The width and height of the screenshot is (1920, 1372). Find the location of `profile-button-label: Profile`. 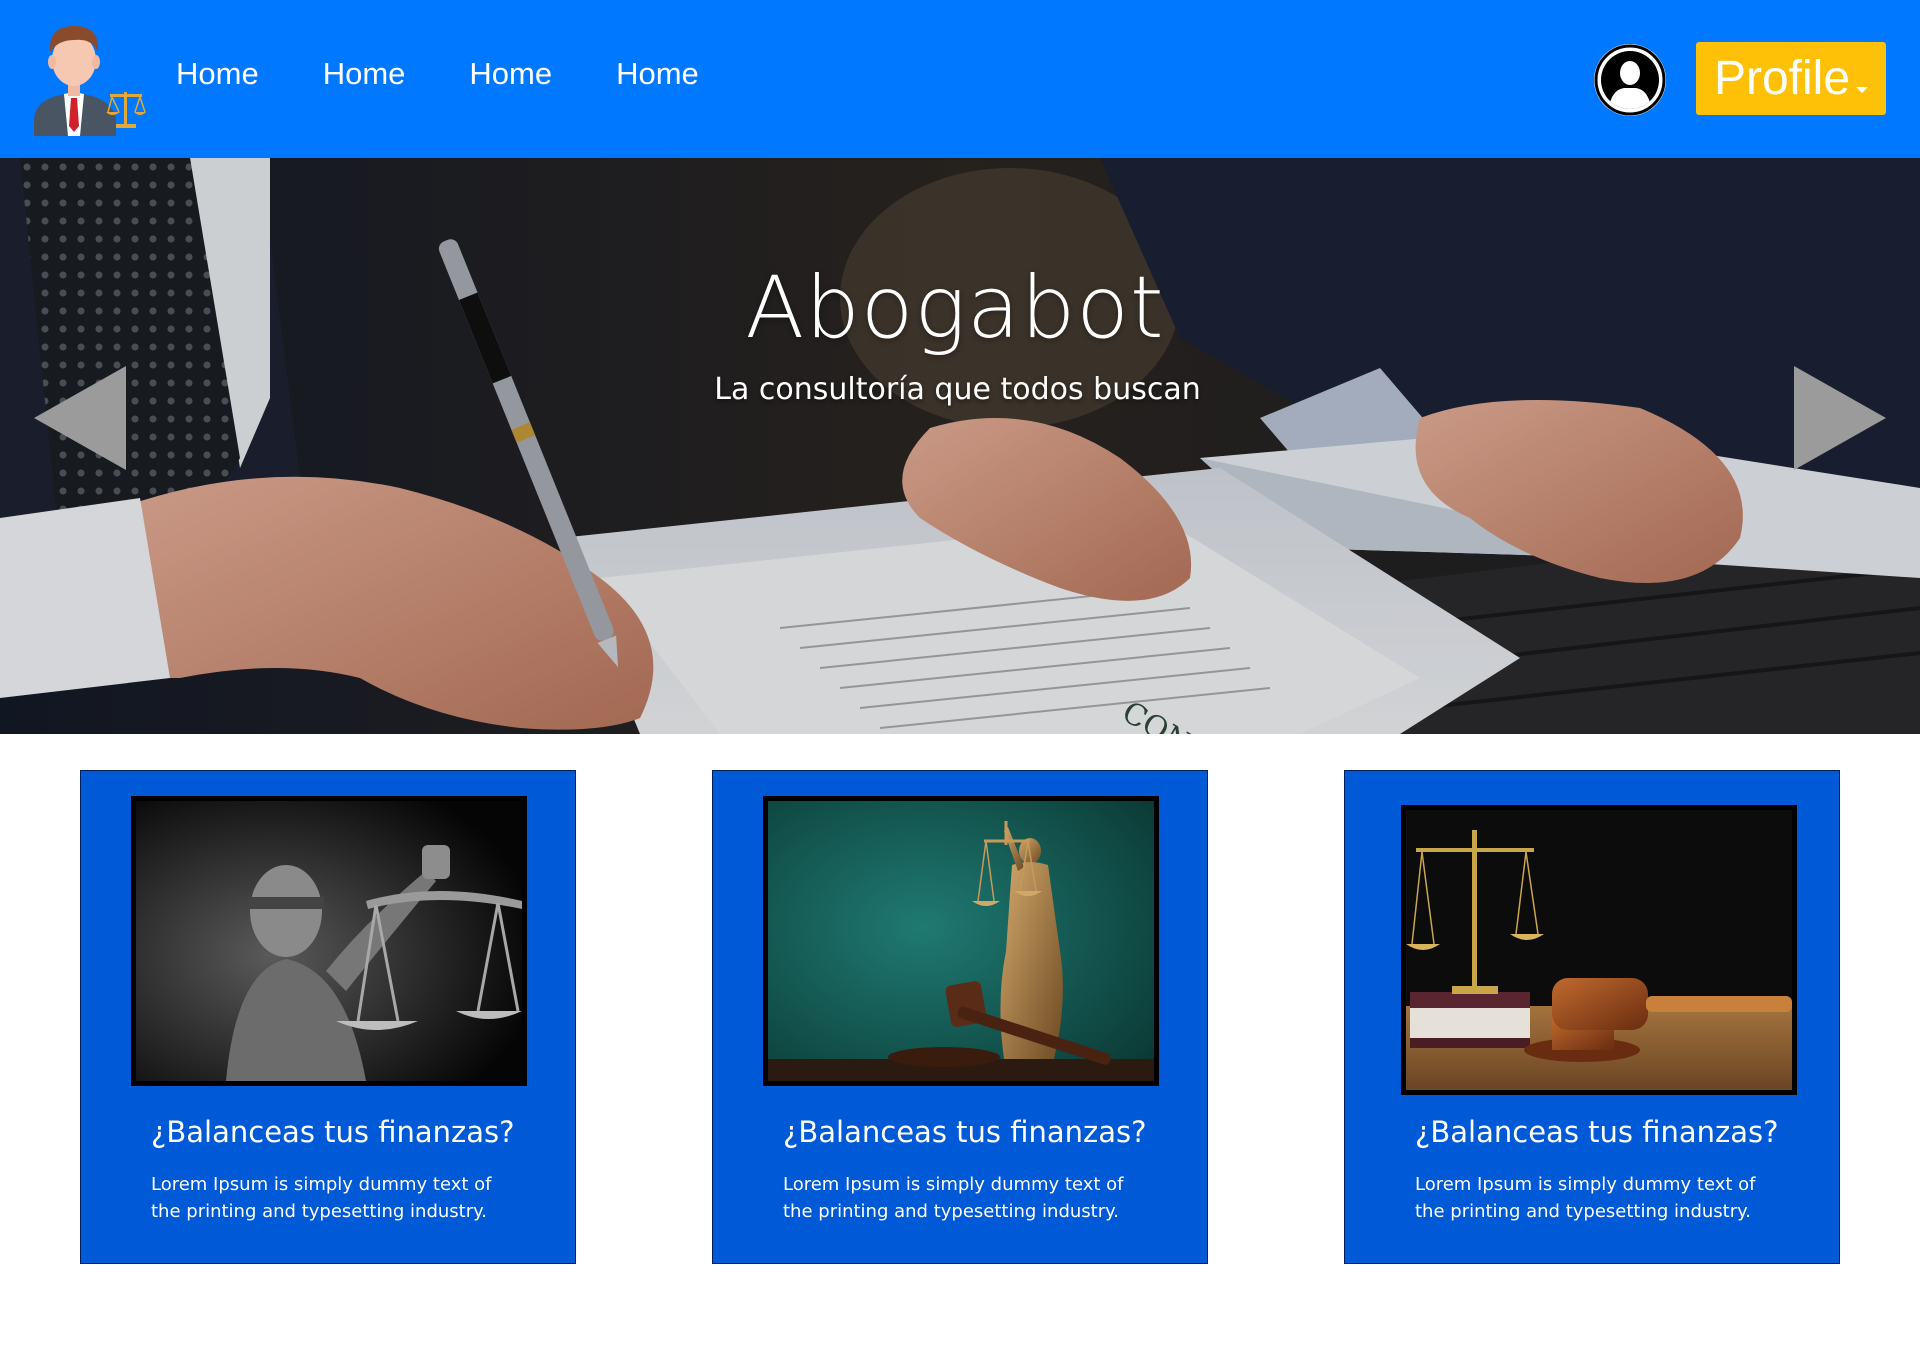

profile-button-label: Profile is located at coordinates (1782, 78).